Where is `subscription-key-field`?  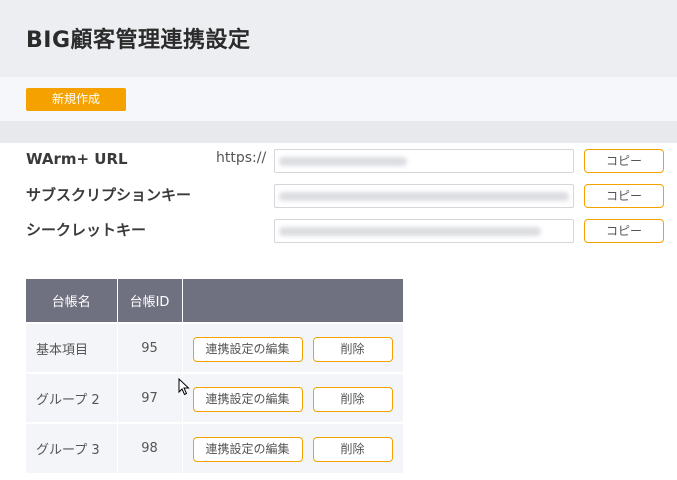 subscription-key-field is located at coordinates (424, 196).